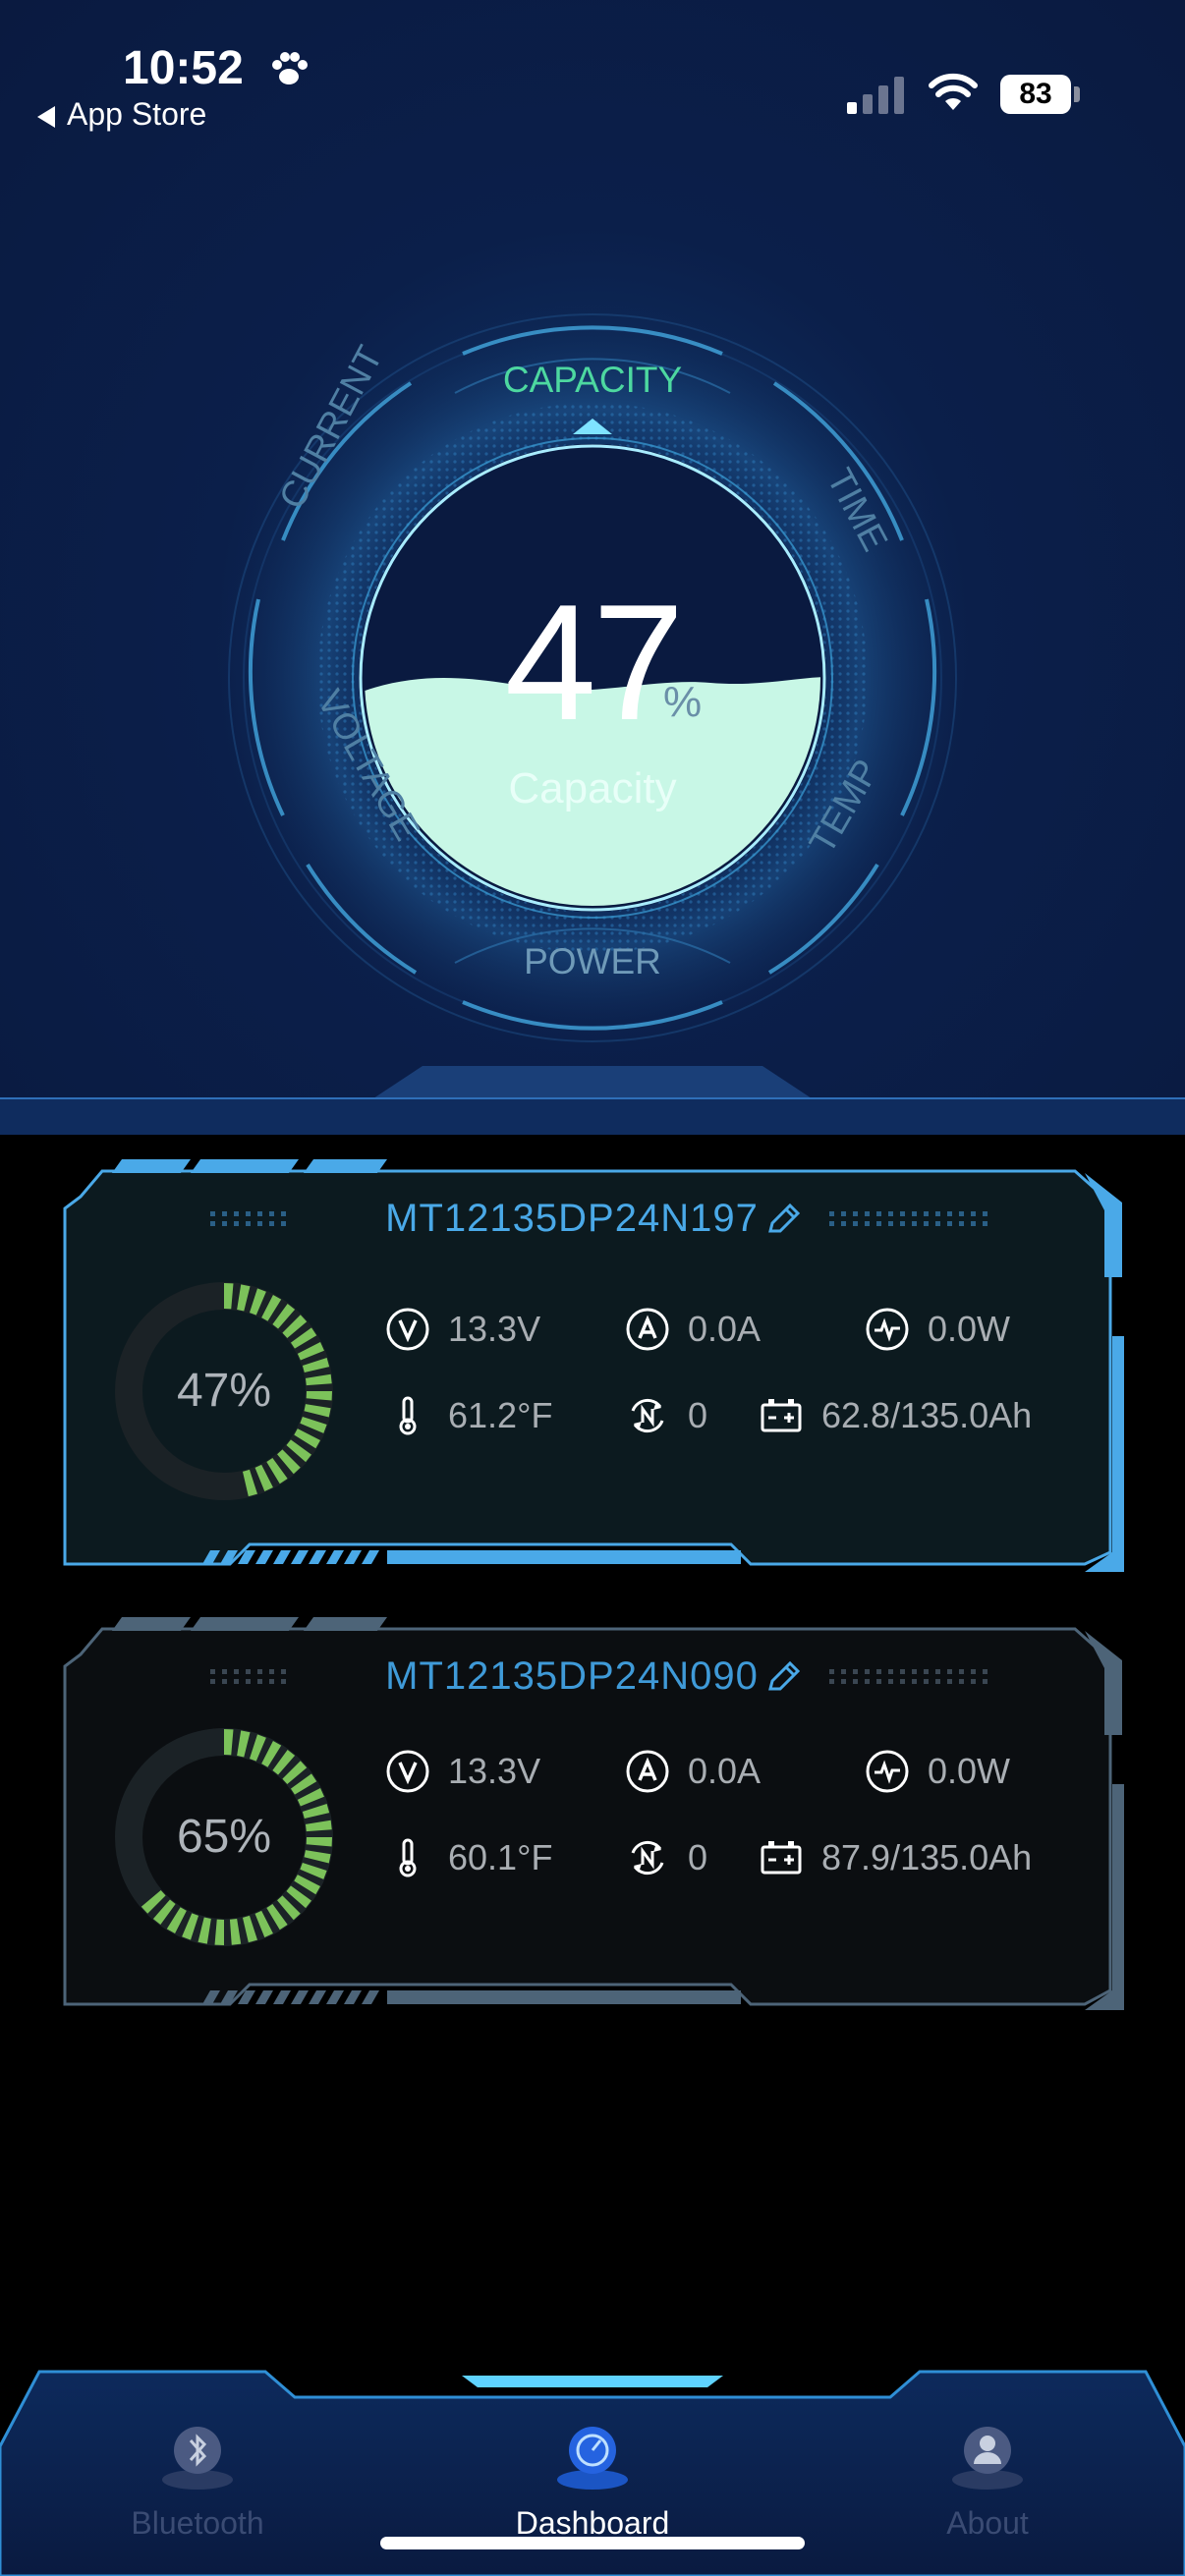 The image size is (1185, 2576). Describe the element at coordinates (954, 91) in the screenshot. I see `wifi-icon` at that location.